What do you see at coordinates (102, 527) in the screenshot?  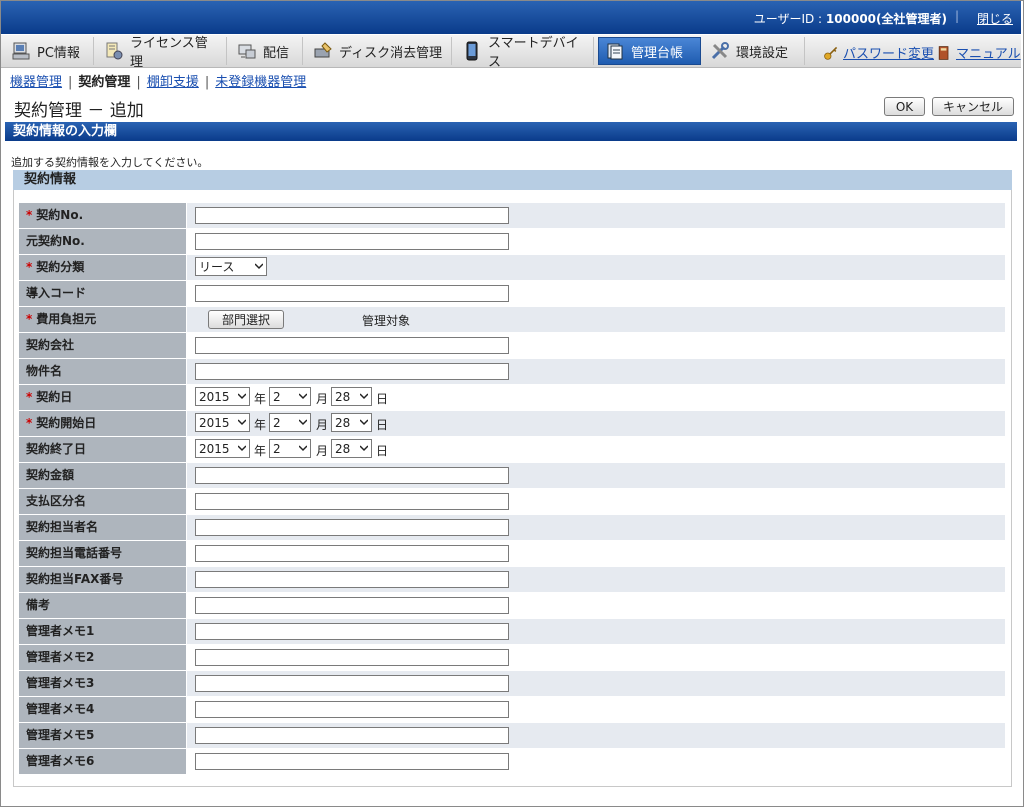 I see `field-label: 契約担当者名` at bounding box center [102, 527].